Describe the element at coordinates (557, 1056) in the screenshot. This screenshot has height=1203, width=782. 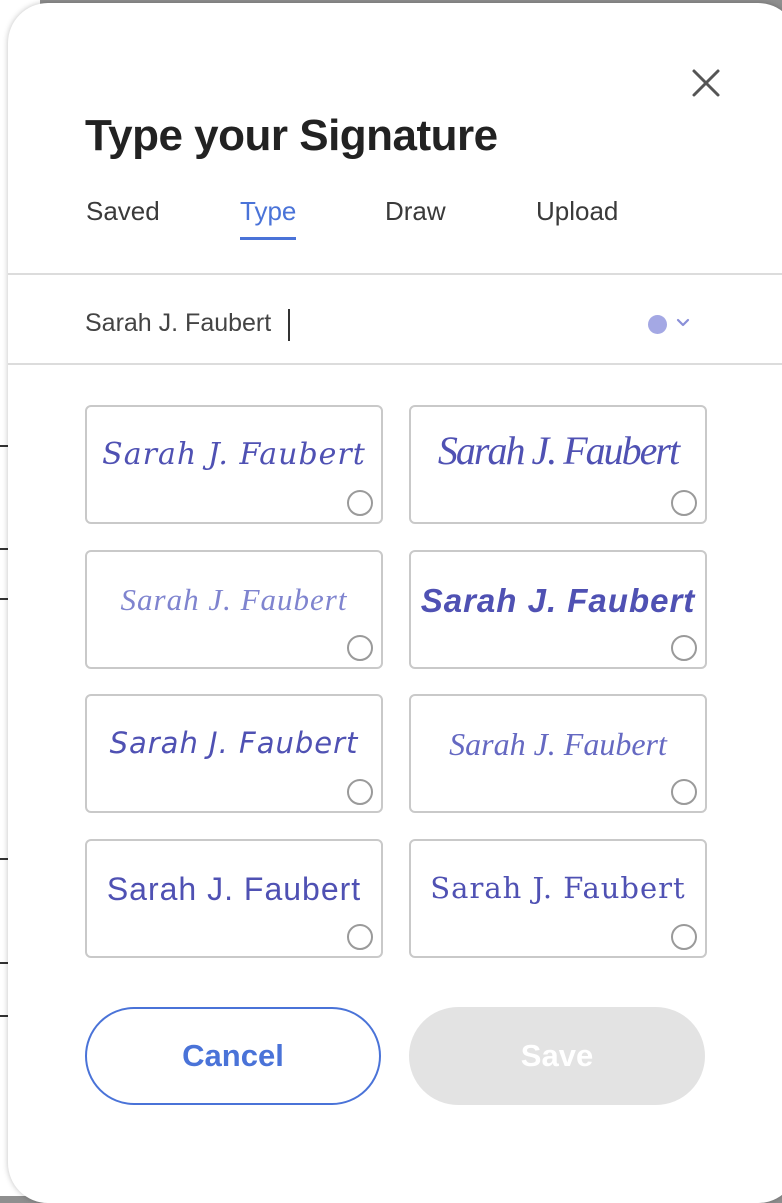
I see `save-button: Save` at that location.